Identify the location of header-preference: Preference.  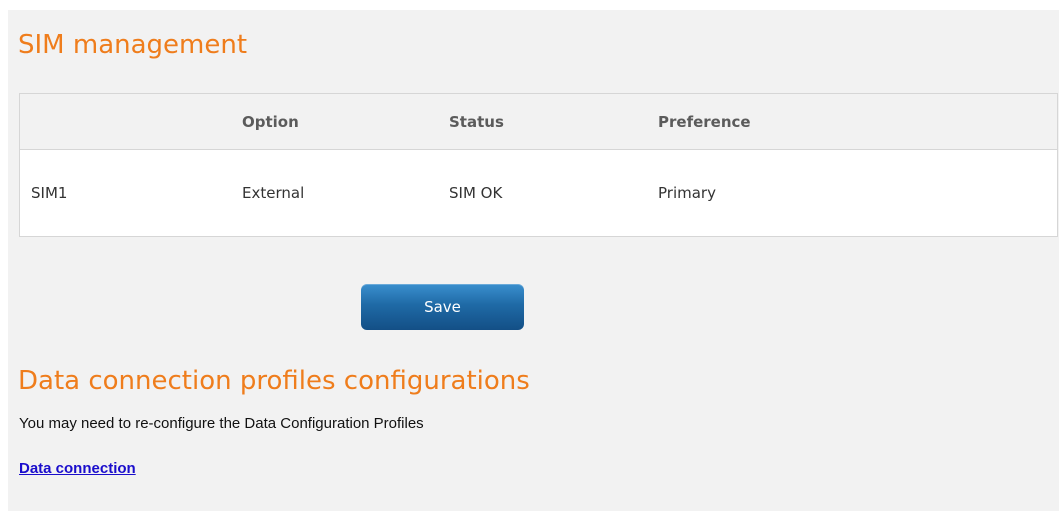
(704, 122).